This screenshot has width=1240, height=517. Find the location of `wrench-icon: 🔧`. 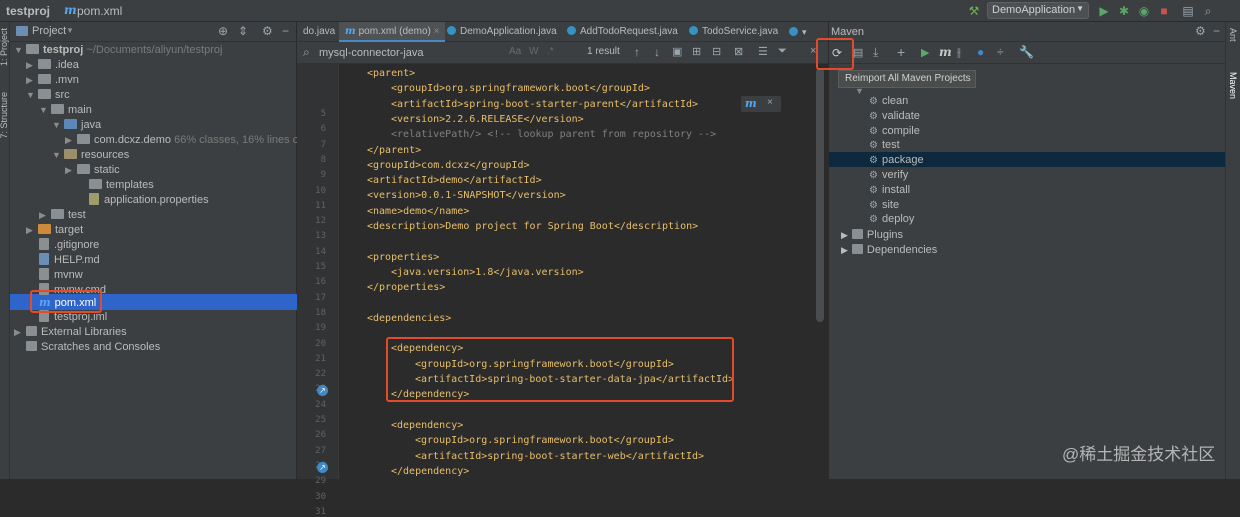

wrench-icon: 🔧 is located at coordinates (1026, 52).